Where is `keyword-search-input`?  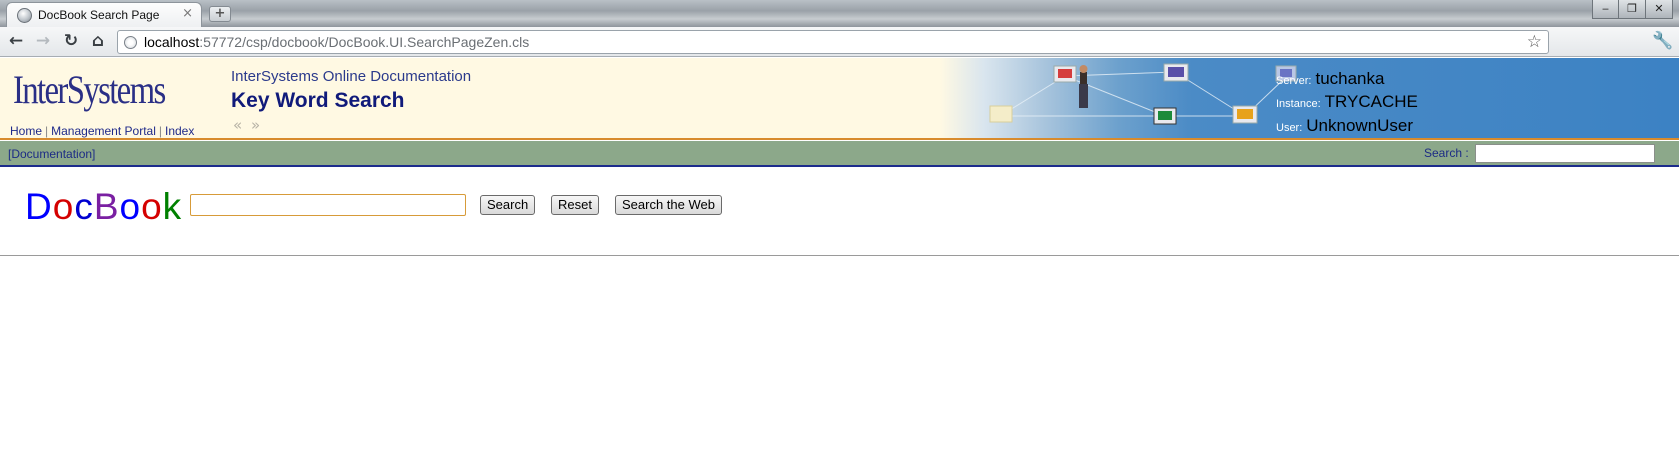 keyword-search-input is located at coordinates (328, 205).